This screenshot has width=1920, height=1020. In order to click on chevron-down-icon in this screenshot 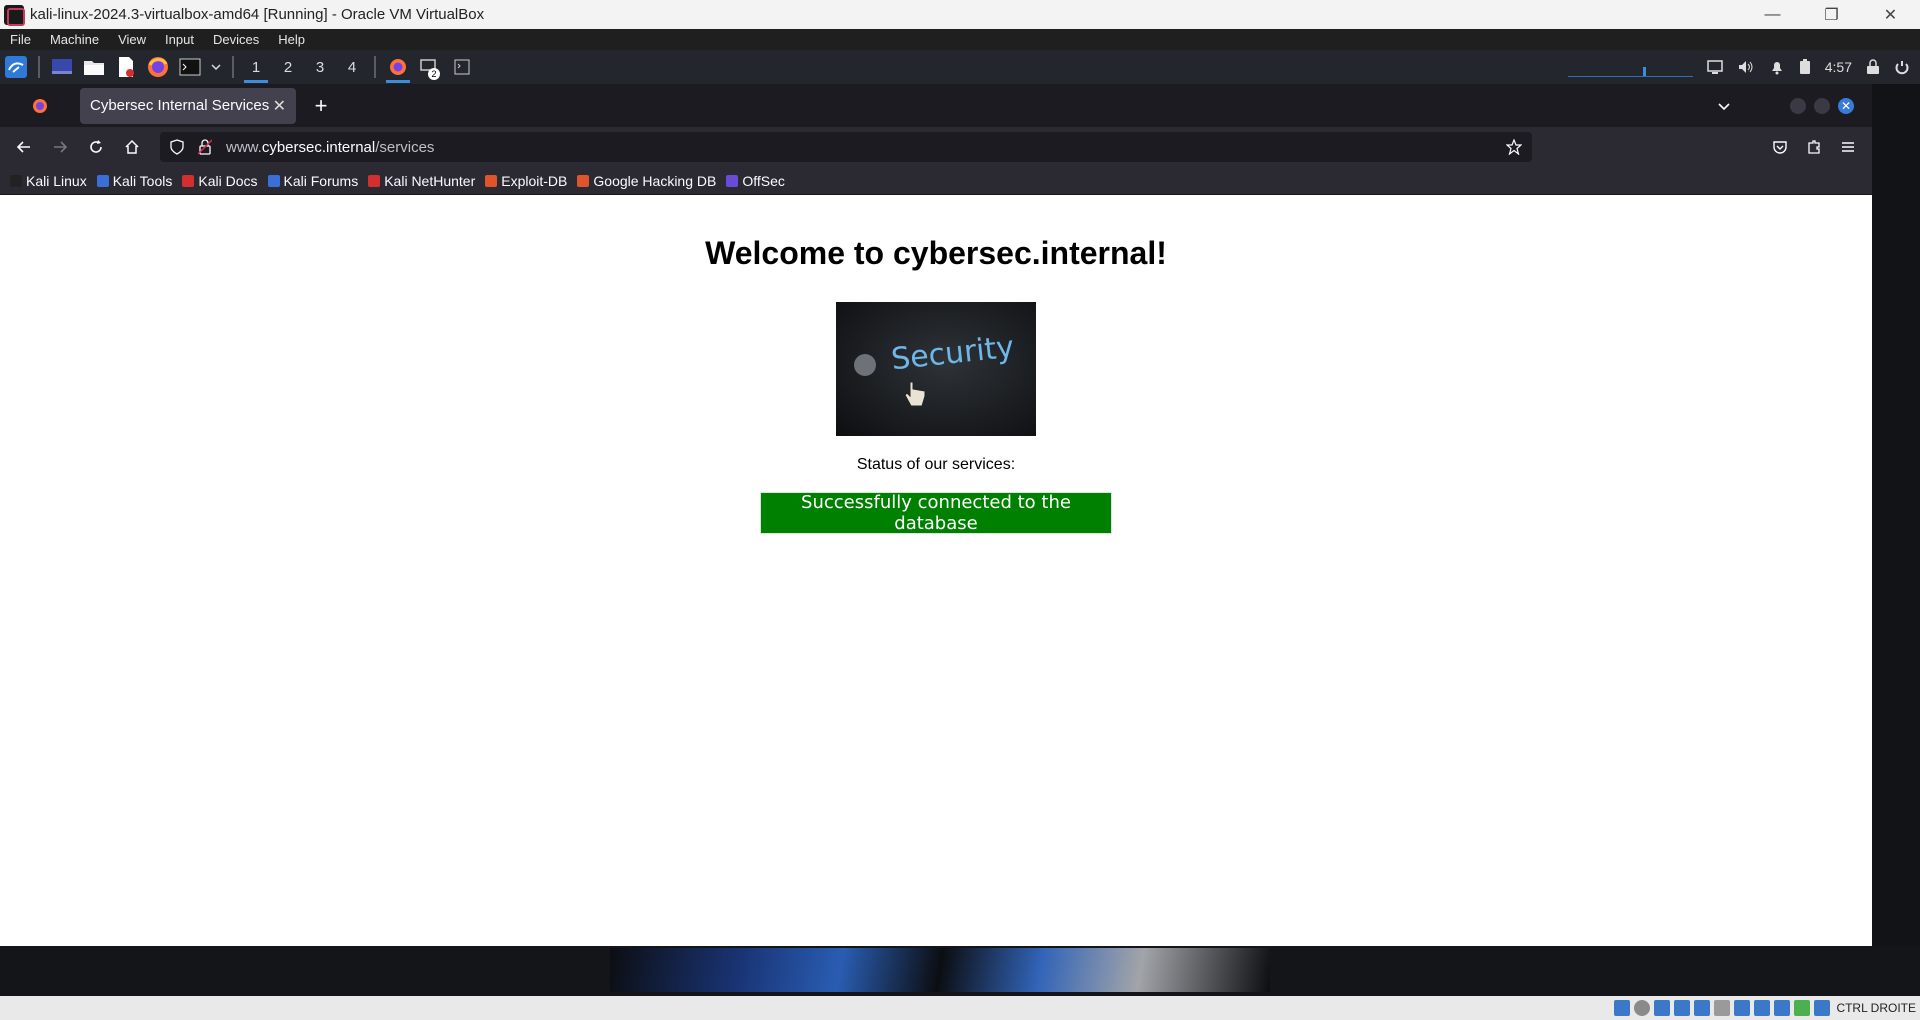, I will do `click(216, 67)`.